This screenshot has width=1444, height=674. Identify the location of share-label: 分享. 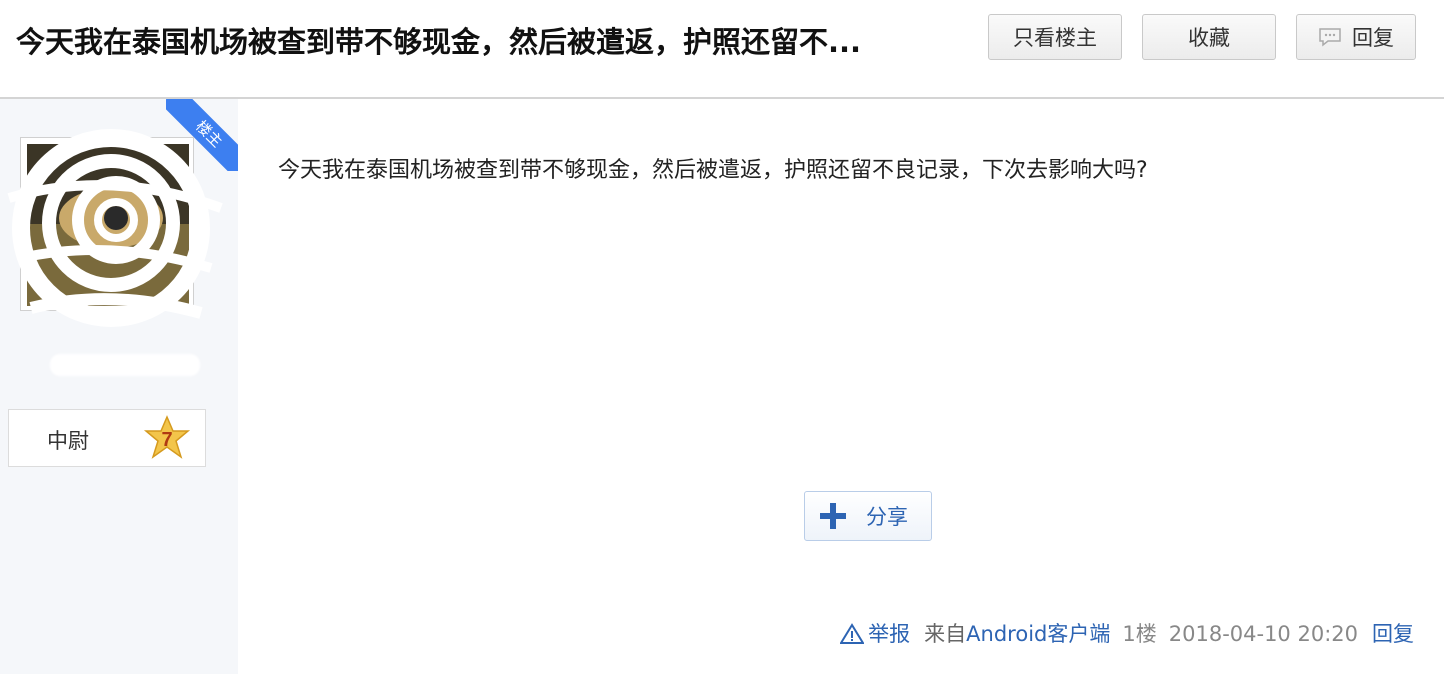
(887, 517).